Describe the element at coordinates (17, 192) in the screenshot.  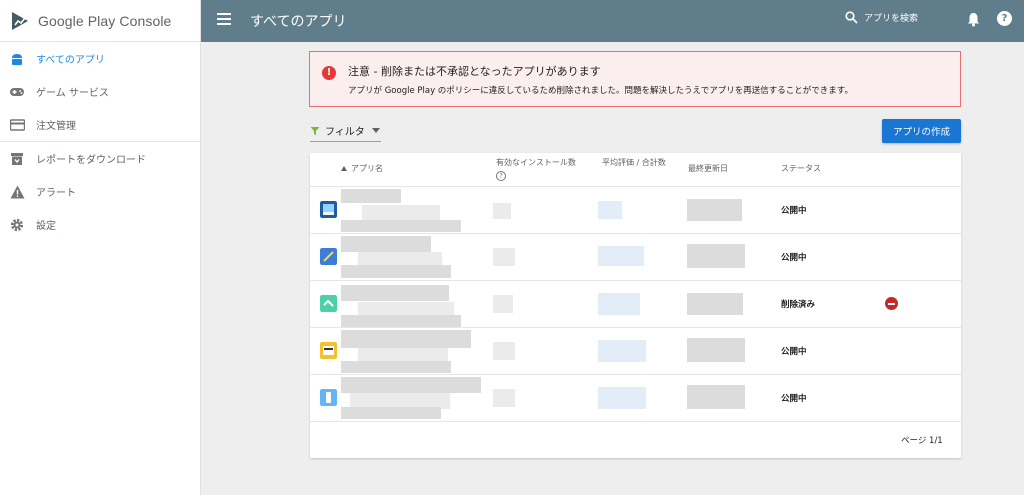
I see `warning-icon` at that location.